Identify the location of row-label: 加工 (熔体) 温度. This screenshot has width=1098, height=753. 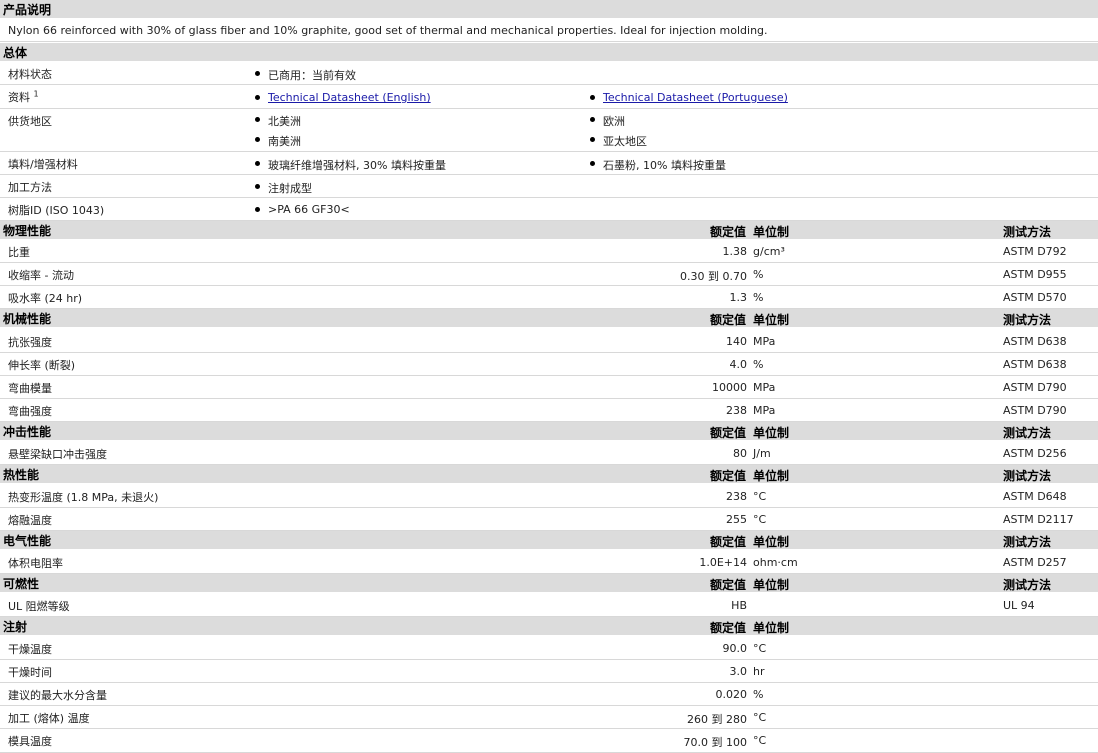
(49, 718).